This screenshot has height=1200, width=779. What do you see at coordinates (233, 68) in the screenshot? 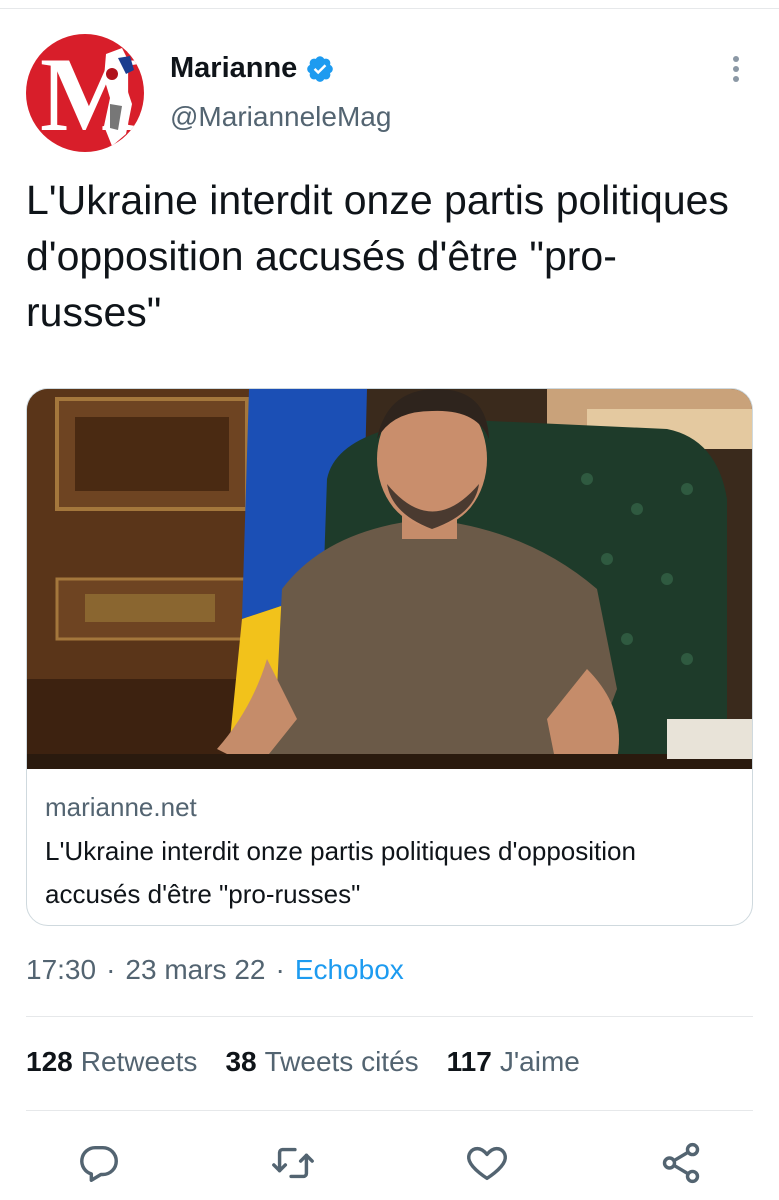
I see `display-name: Marianne` at bounding box center [233, 68].